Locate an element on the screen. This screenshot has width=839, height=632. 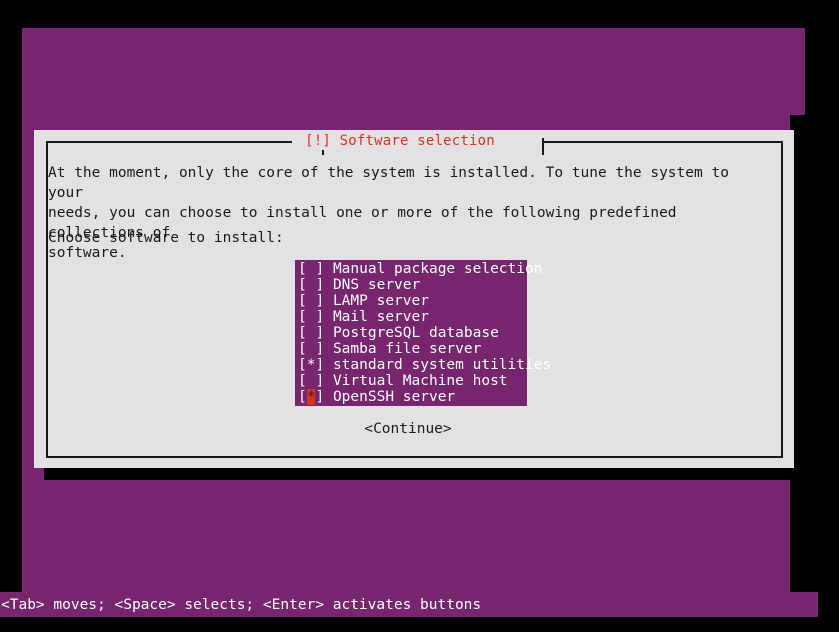
continue-button: <Continue> is located at coordinates (408, 429).